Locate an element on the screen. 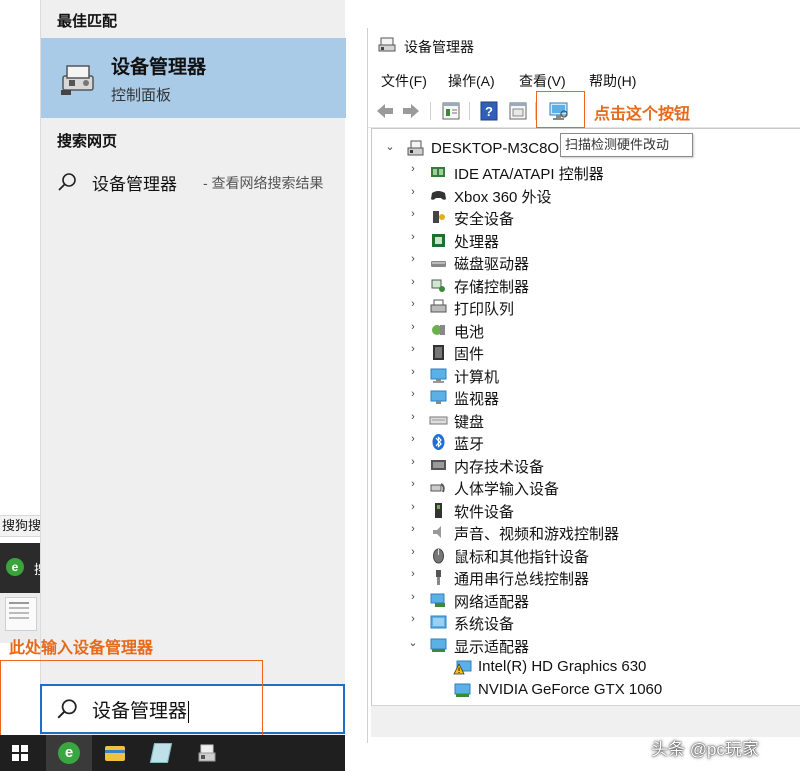 This screenshot has width=800, height=771. bluetooth-icon is located at coordinates (438, 442).